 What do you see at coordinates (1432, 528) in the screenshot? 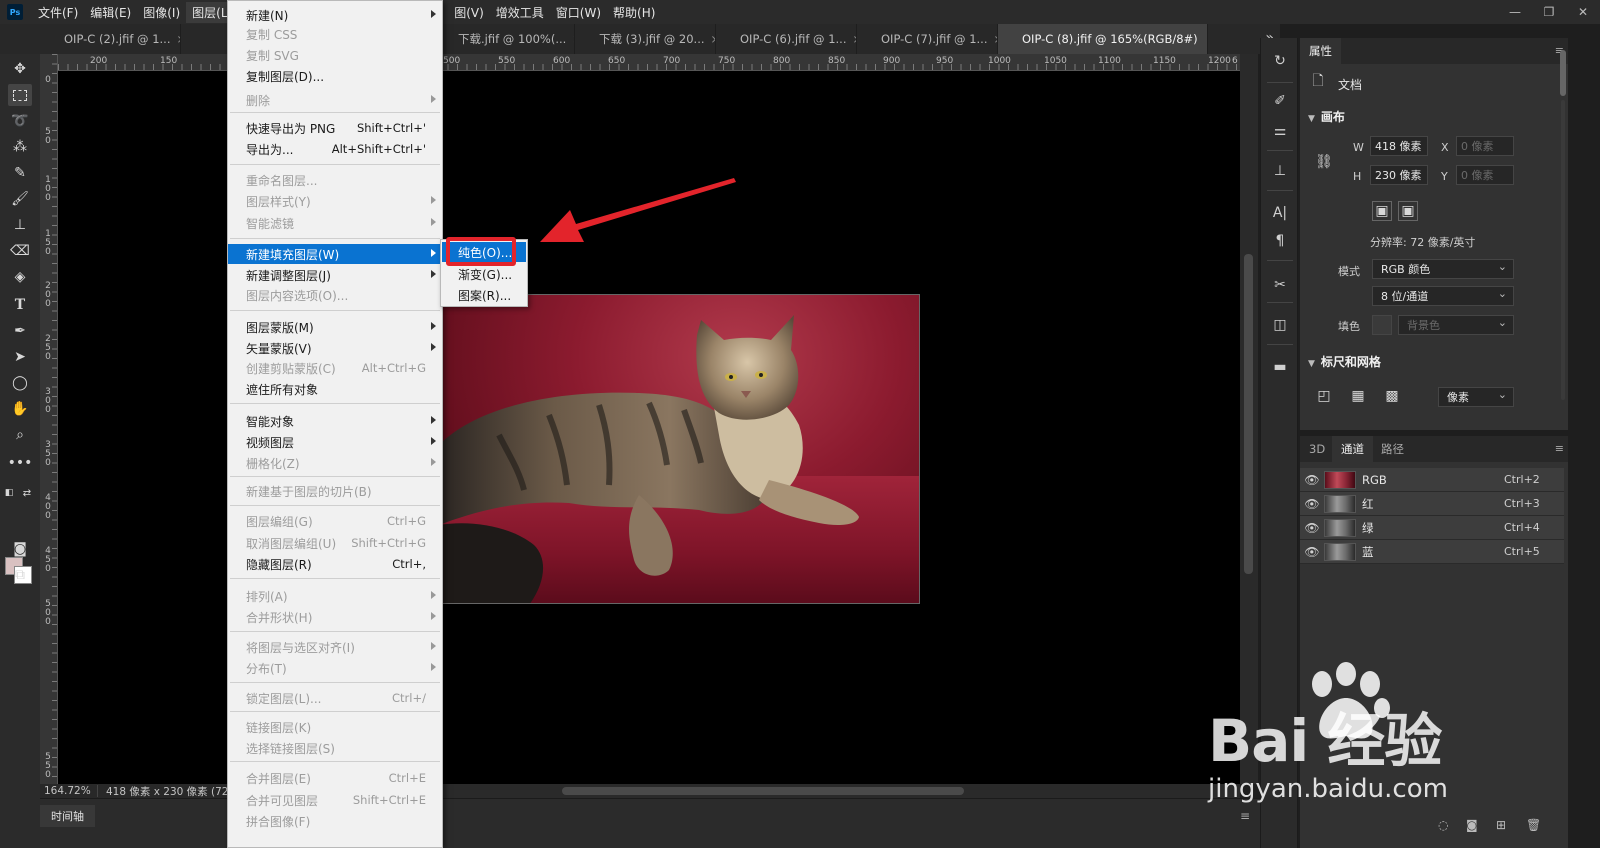
I see `channel-row-green: 👁 绿 Ctrl+4` at bounding box center [1432, 528].